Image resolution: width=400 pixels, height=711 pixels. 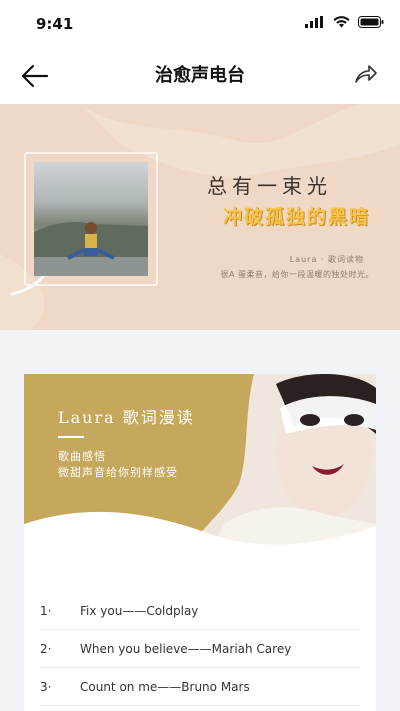 I want to click on card-title: Laura 歌词漫读, so click(x=126, y=417).